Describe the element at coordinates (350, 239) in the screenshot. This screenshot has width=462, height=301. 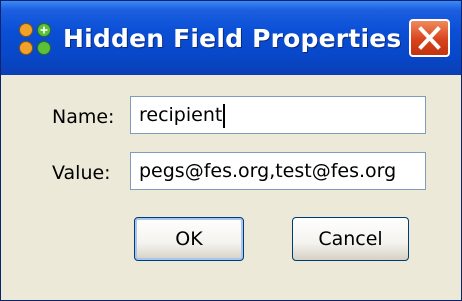
I see `cancel-button: Cancel` at that location.